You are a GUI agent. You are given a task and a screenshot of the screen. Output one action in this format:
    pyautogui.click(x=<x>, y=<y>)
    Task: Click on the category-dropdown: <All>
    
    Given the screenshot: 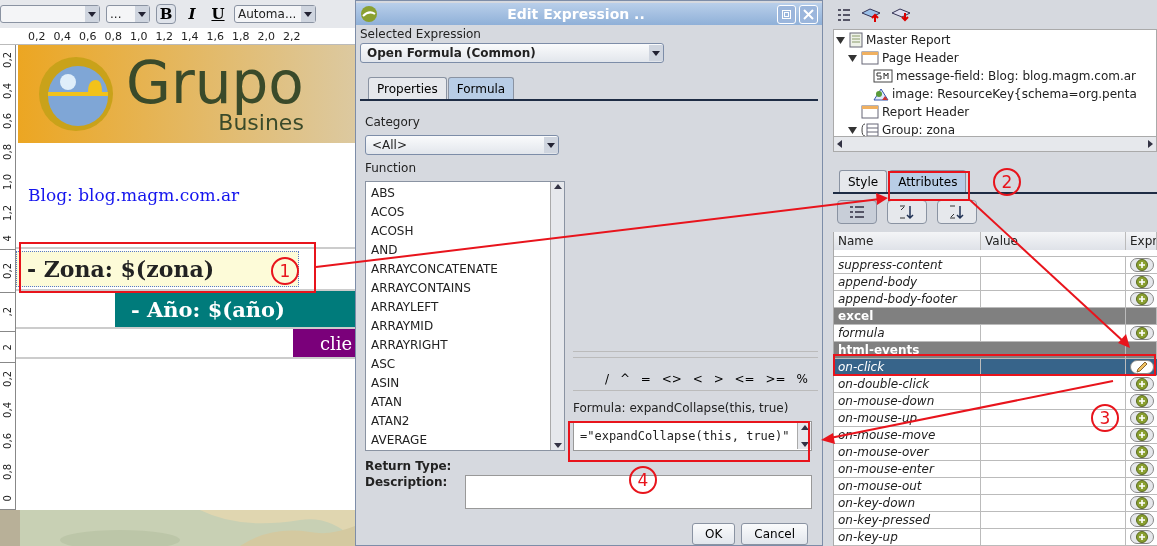 What is the action you would take?
    pyautogui.click(x=462, y=145)
    